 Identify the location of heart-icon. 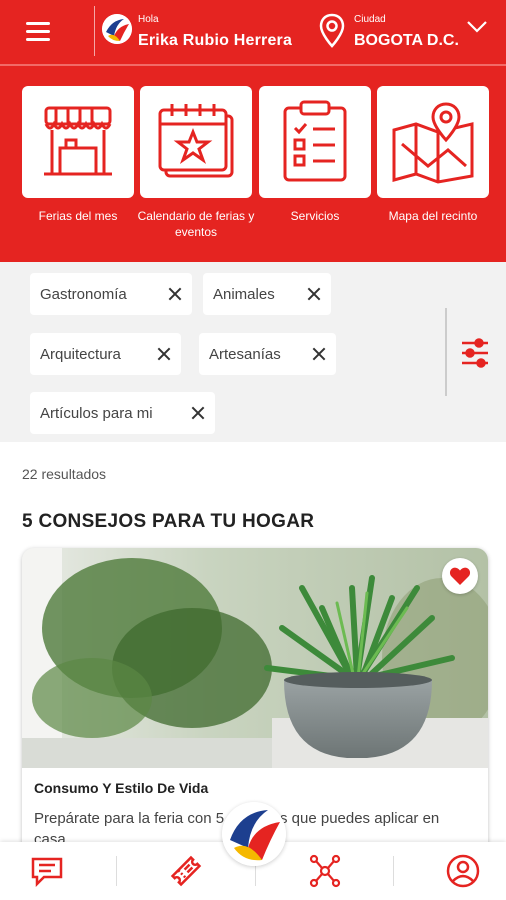
(460, 576).